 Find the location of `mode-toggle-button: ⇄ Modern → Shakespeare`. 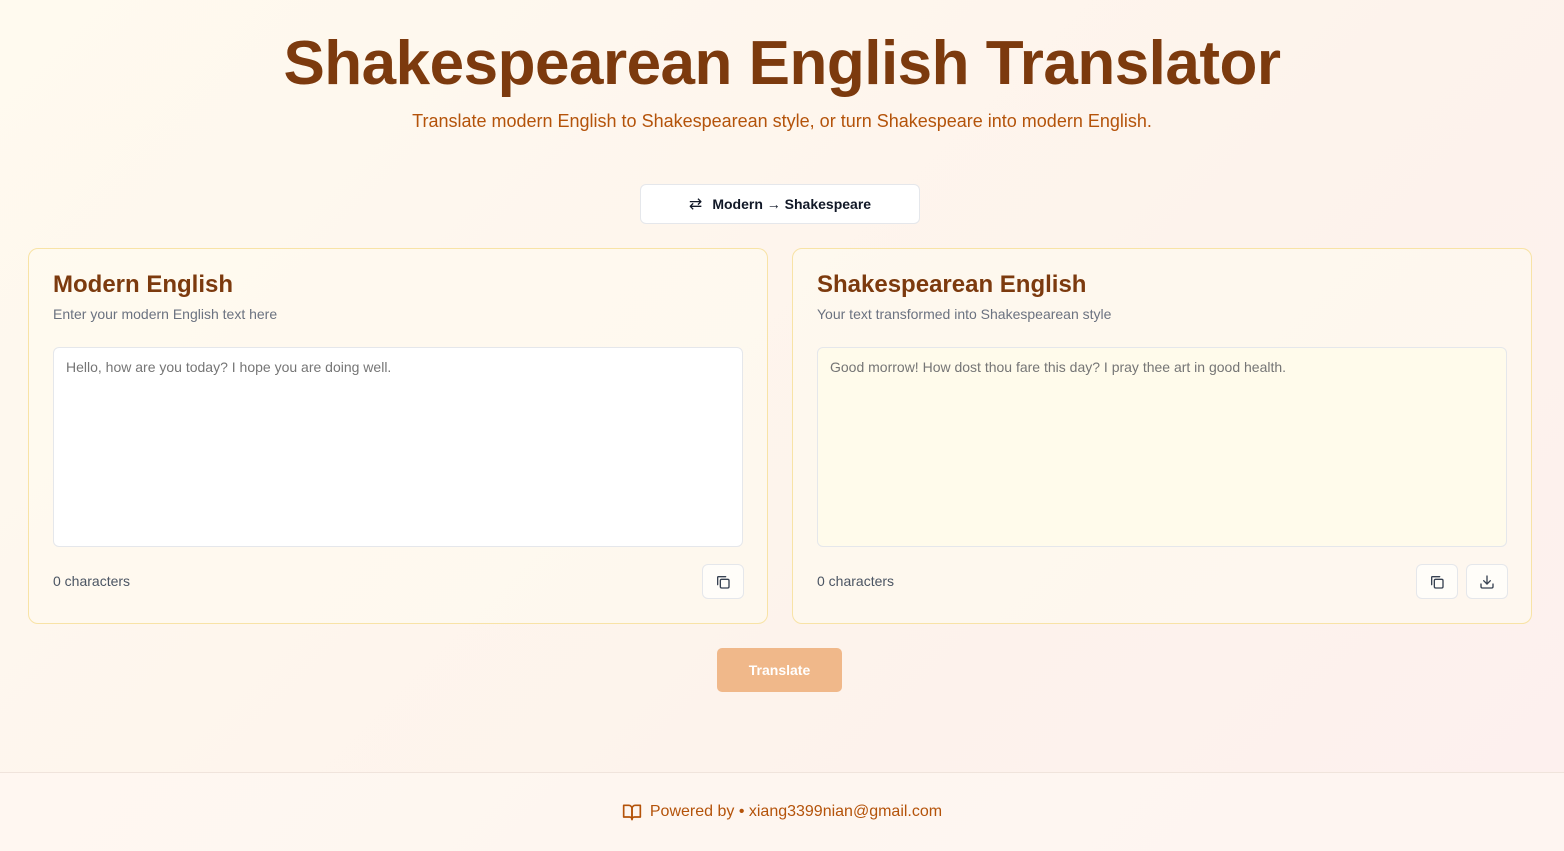

mode-toggle-button: ⇄ Modern → Shakespeare is located at coordinates (780, 204).